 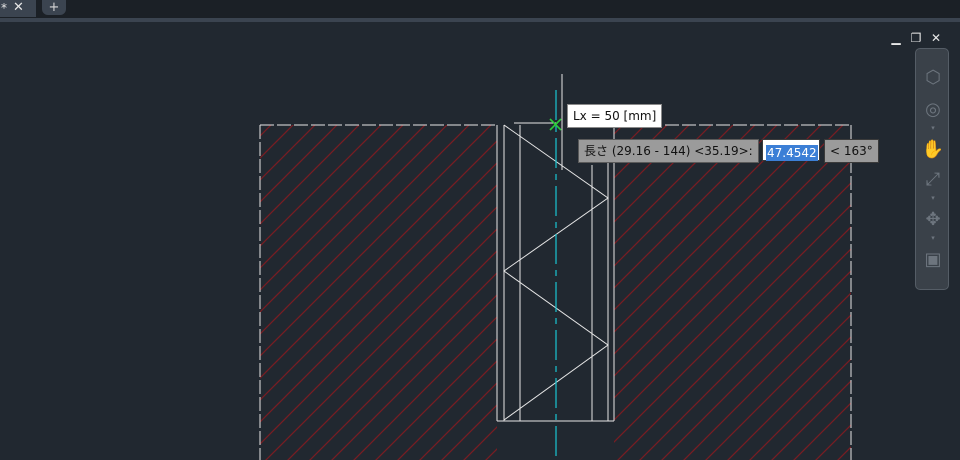 I want to click on orbit-icon: ✥, so click(x=933, y=220).